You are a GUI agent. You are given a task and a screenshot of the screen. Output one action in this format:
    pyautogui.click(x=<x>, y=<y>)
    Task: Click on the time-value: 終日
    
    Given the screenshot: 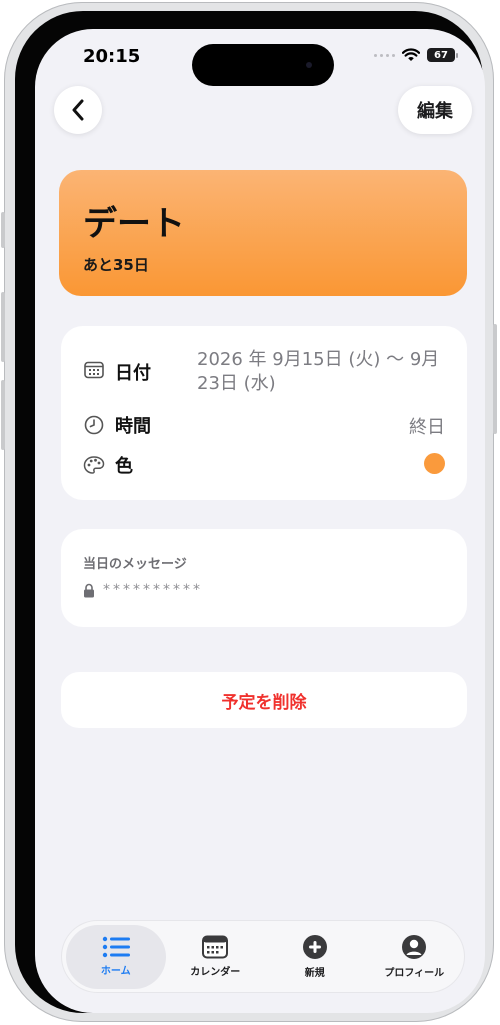 What is the action you would take?
    pyautogui.click(x=427, y=427)
    